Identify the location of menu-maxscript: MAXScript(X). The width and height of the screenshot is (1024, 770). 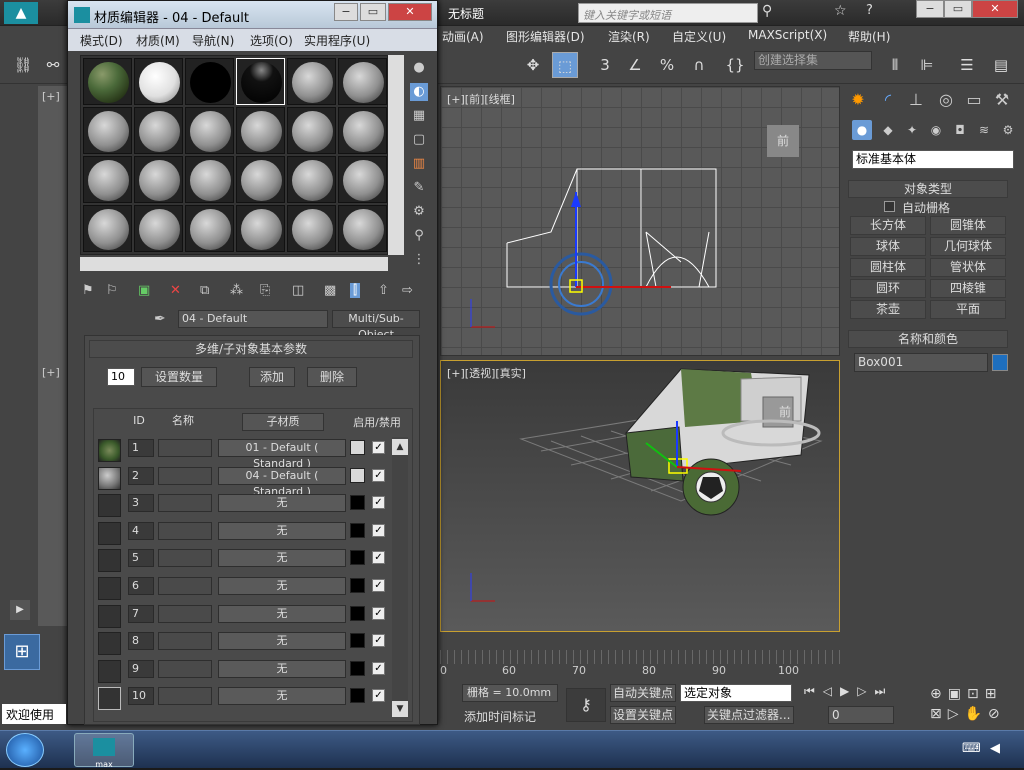
(787, 35).